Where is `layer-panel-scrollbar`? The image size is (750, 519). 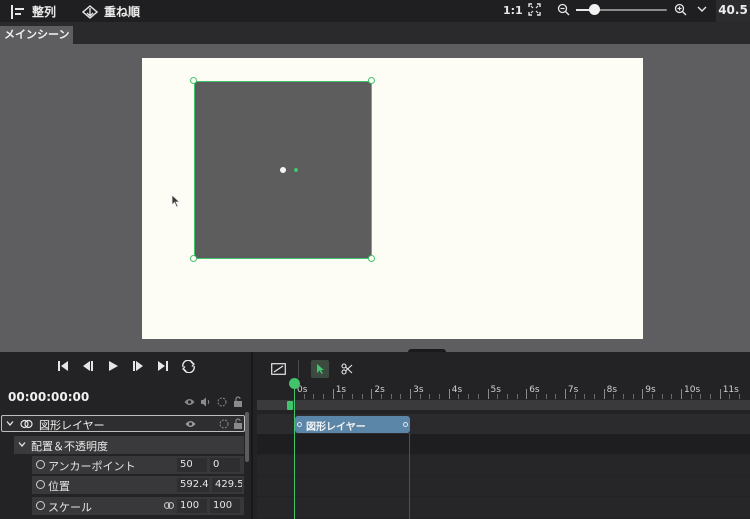
layer-panel-scrollbar is located at coordinates (247, 437).